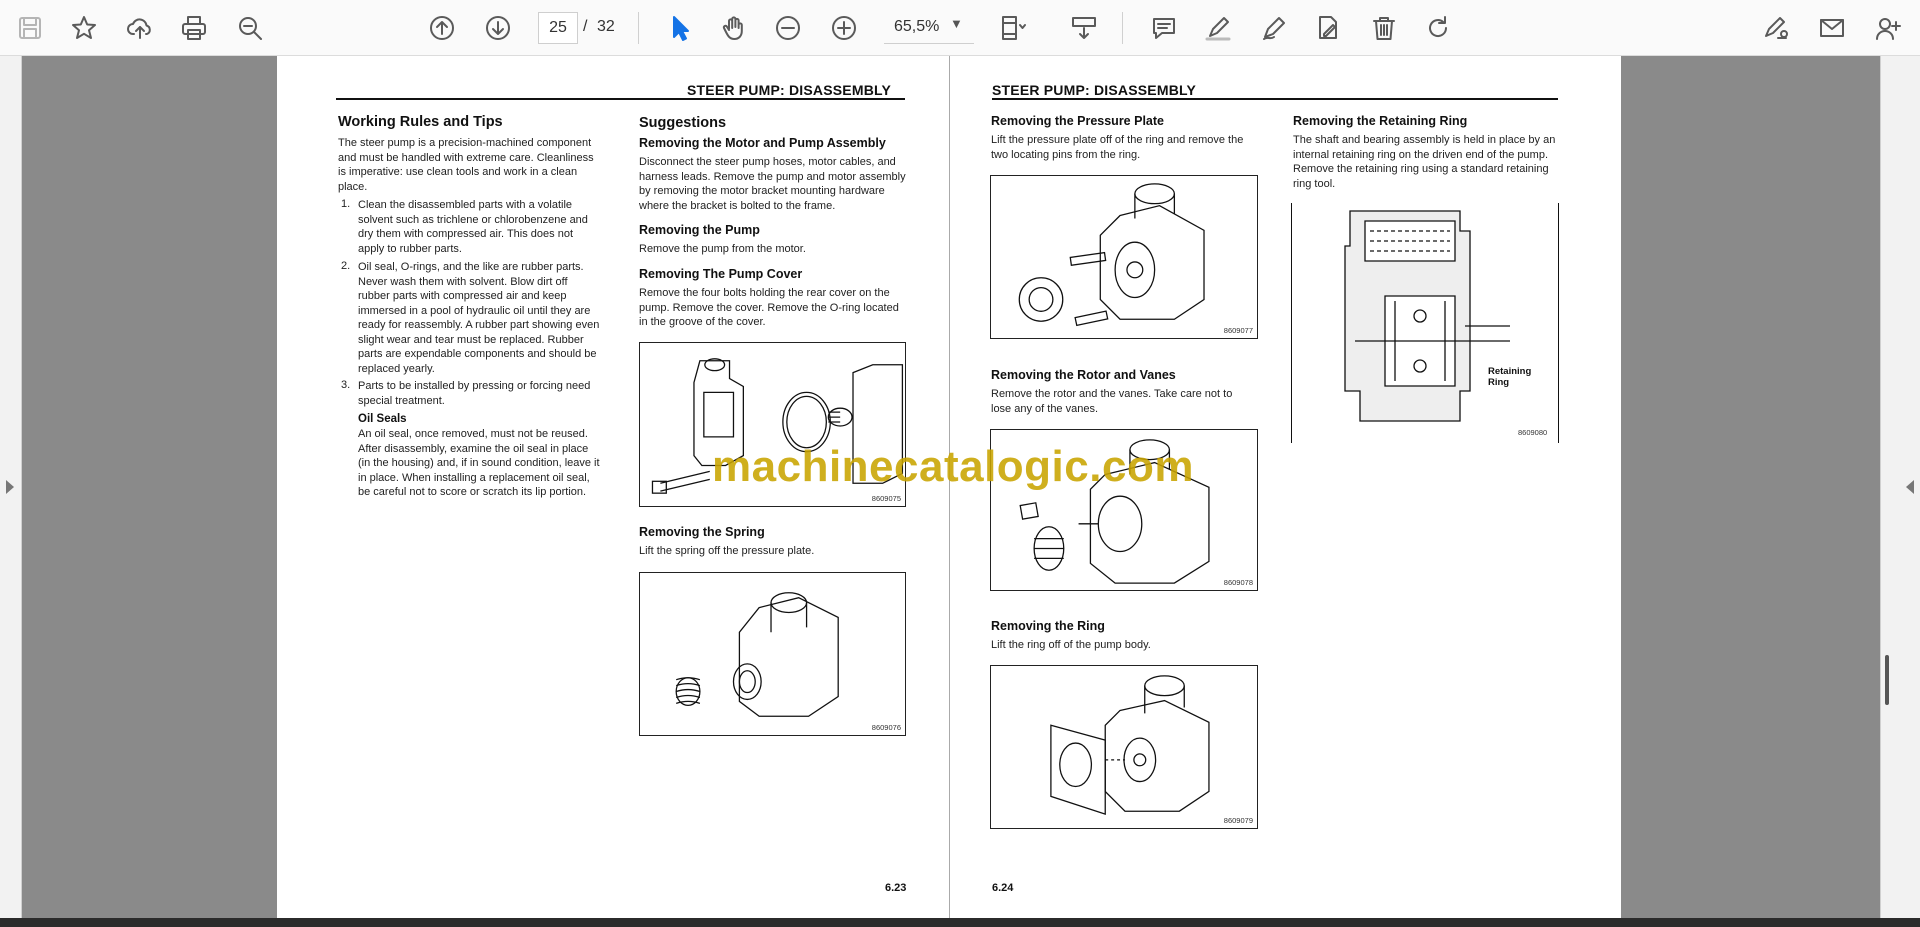 The image size is (1920, 927). I want to click on toolbar: 25 / 32 65,5% ▼, so click(960, 28).